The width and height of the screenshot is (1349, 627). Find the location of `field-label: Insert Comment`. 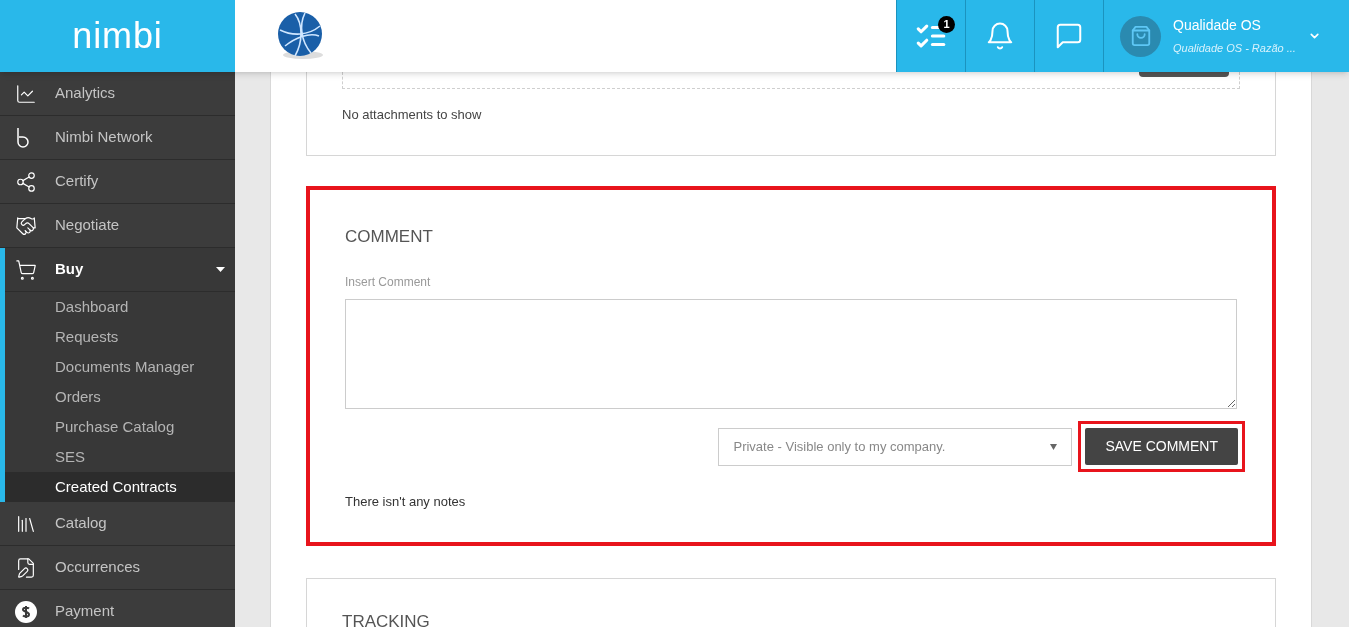

field-label: Insert Comment is located at coordinates (388, 282).